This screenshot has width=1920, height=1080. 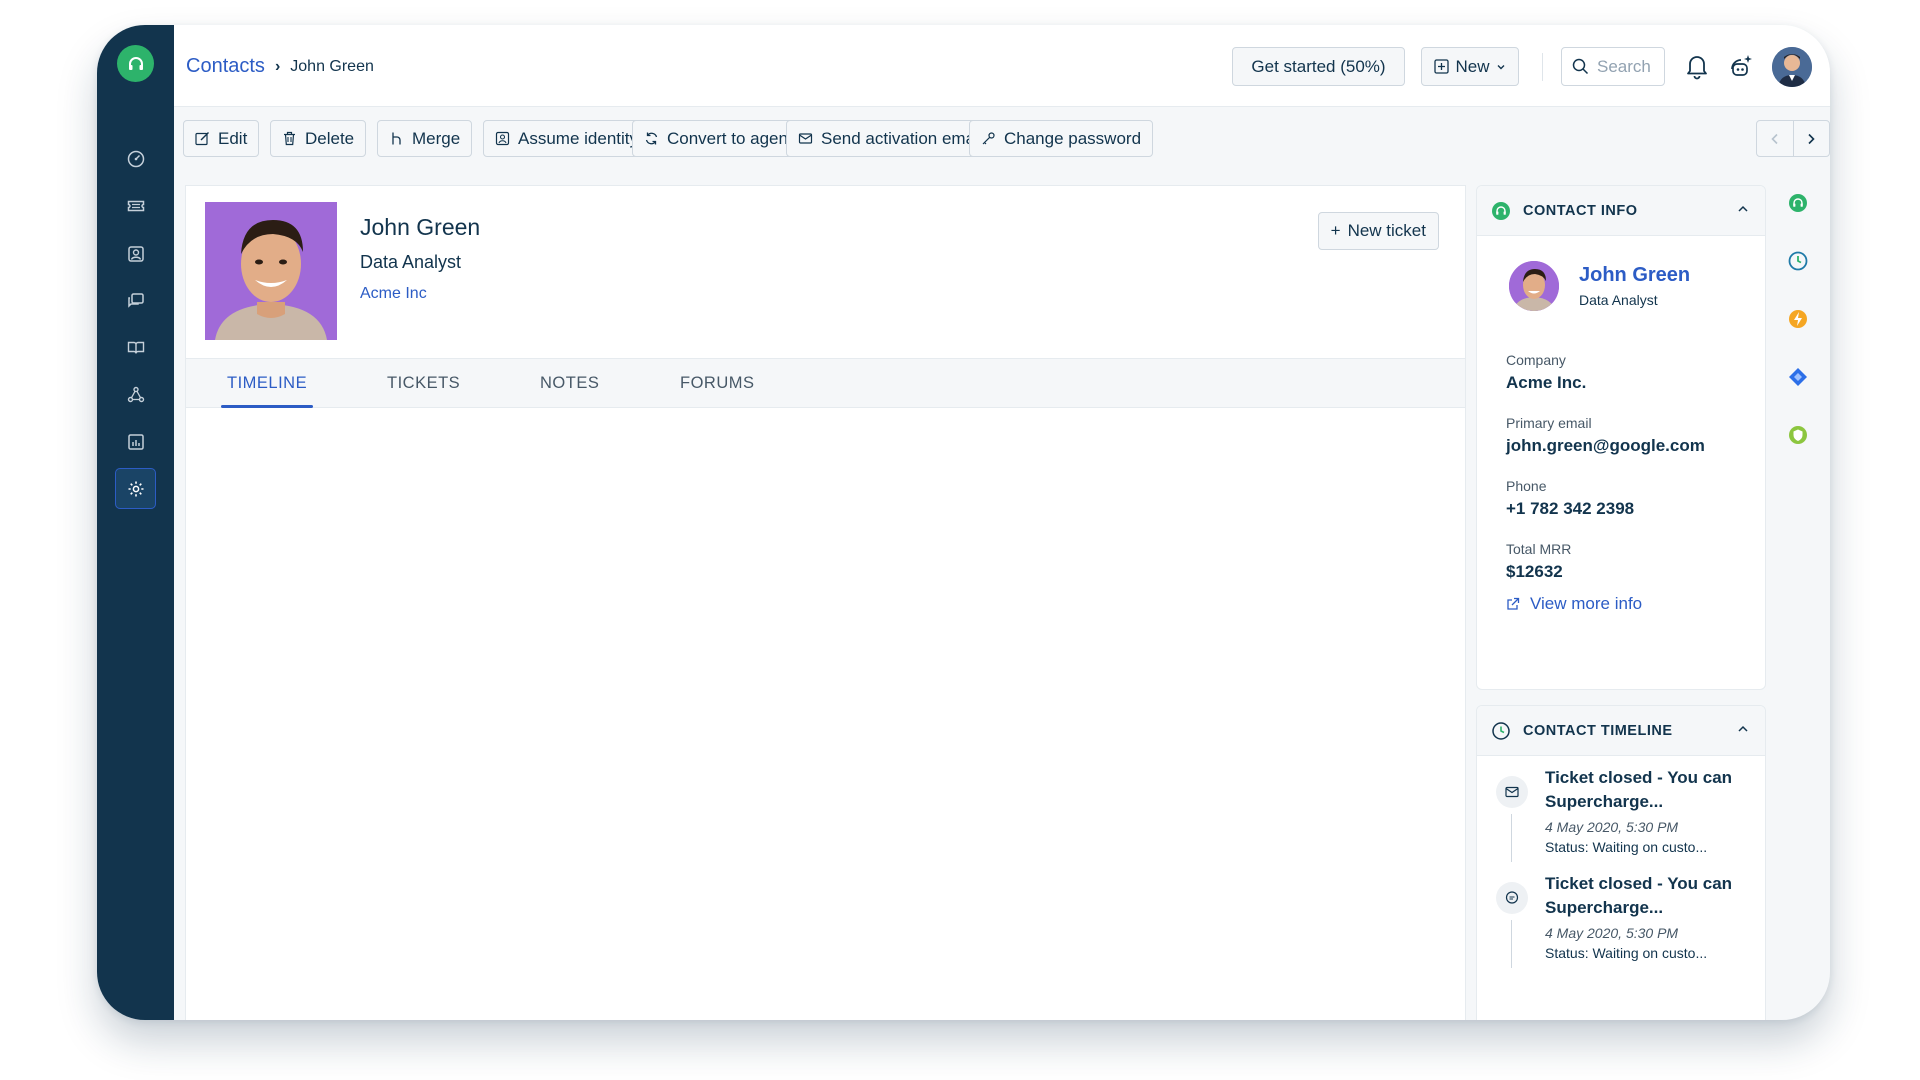 I want to click on freshdesk-small-icon, so click(x=1501, y=210).